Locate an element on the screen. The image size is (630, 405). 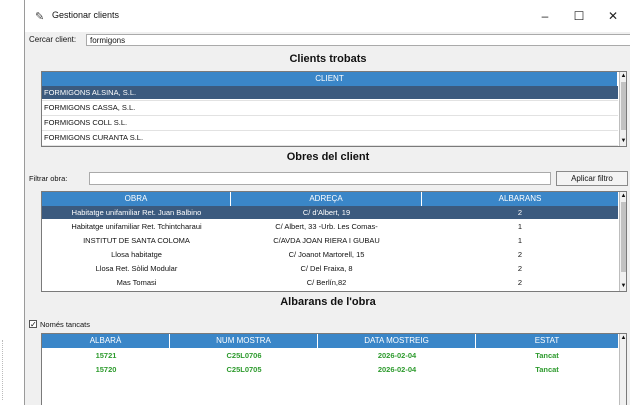
row-separator is located at coordinates (330, 145).